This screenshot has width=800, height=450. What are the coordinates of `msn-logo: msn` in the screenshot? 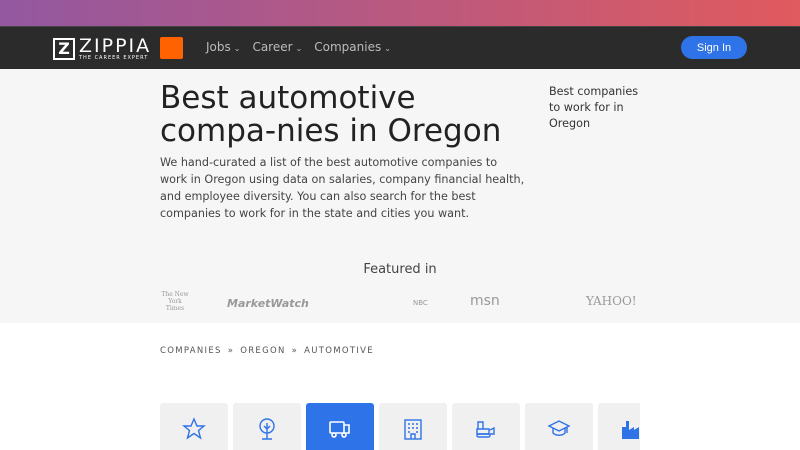 It's located at (485, 301).